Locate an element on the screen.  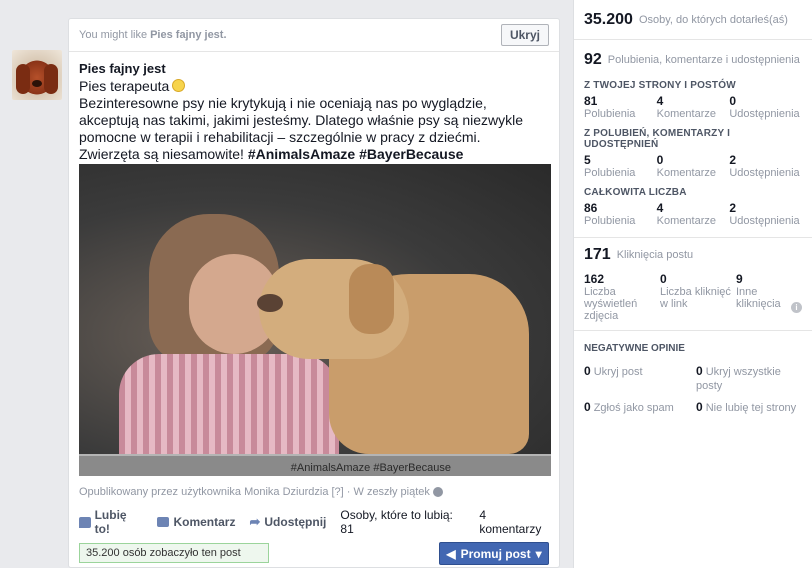
link-clicks-value: 0 is located at coordinates (663, 279).